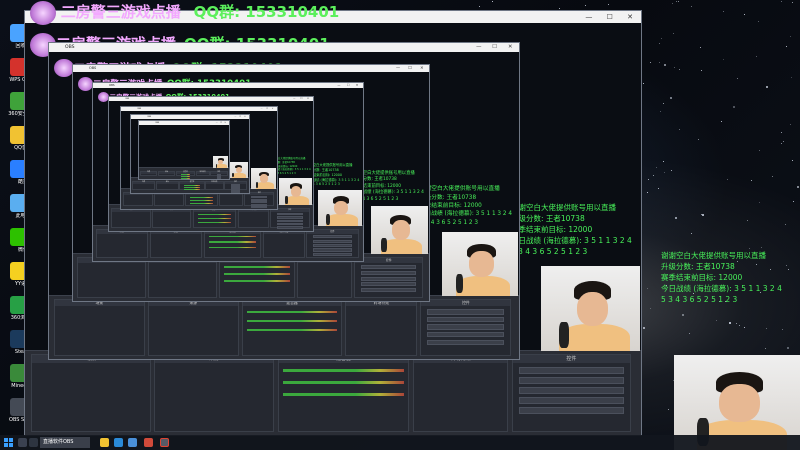 This screenshot has height=450, width=800. I want to click on task-view-icon, so click(33, 442).